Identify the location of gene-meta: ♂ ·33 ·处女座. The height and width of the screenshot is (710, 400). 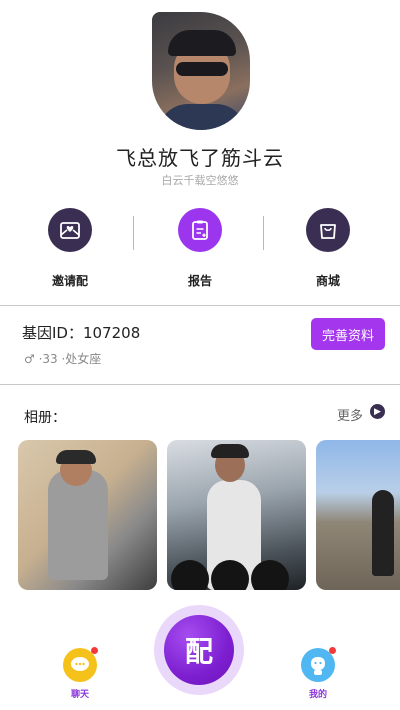
(63, 359).